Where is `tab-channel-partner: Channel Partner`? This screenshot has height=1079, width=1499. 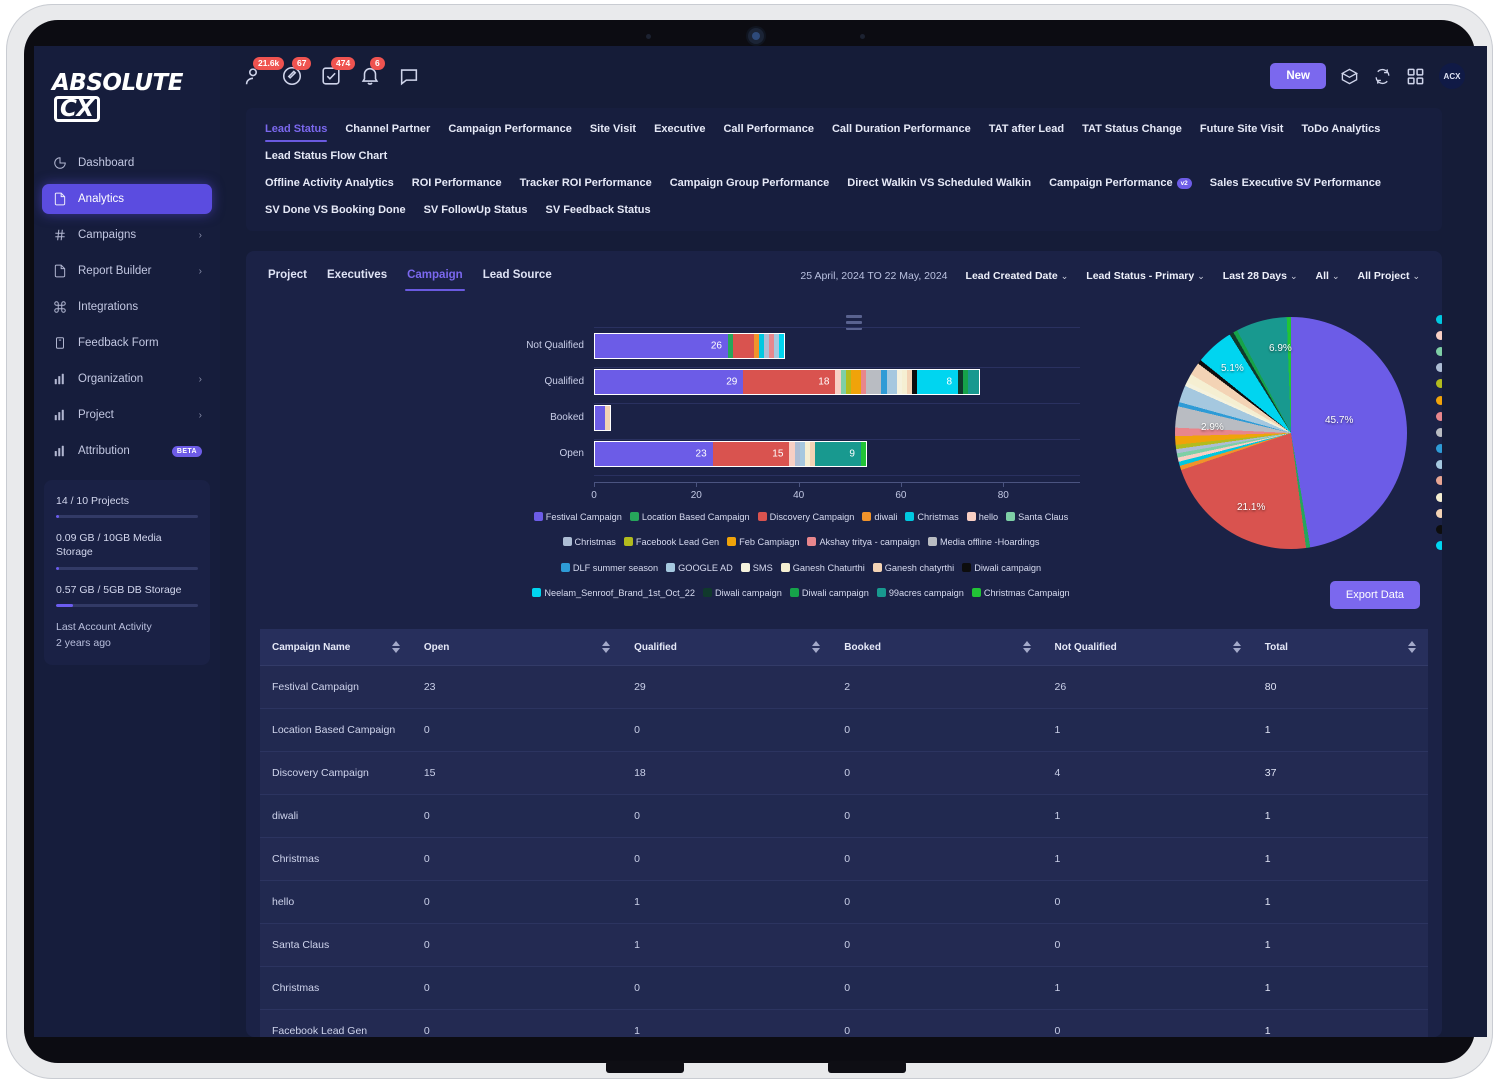
tab-channel-partner: Channel Partner is located at coordinates (387, 130).